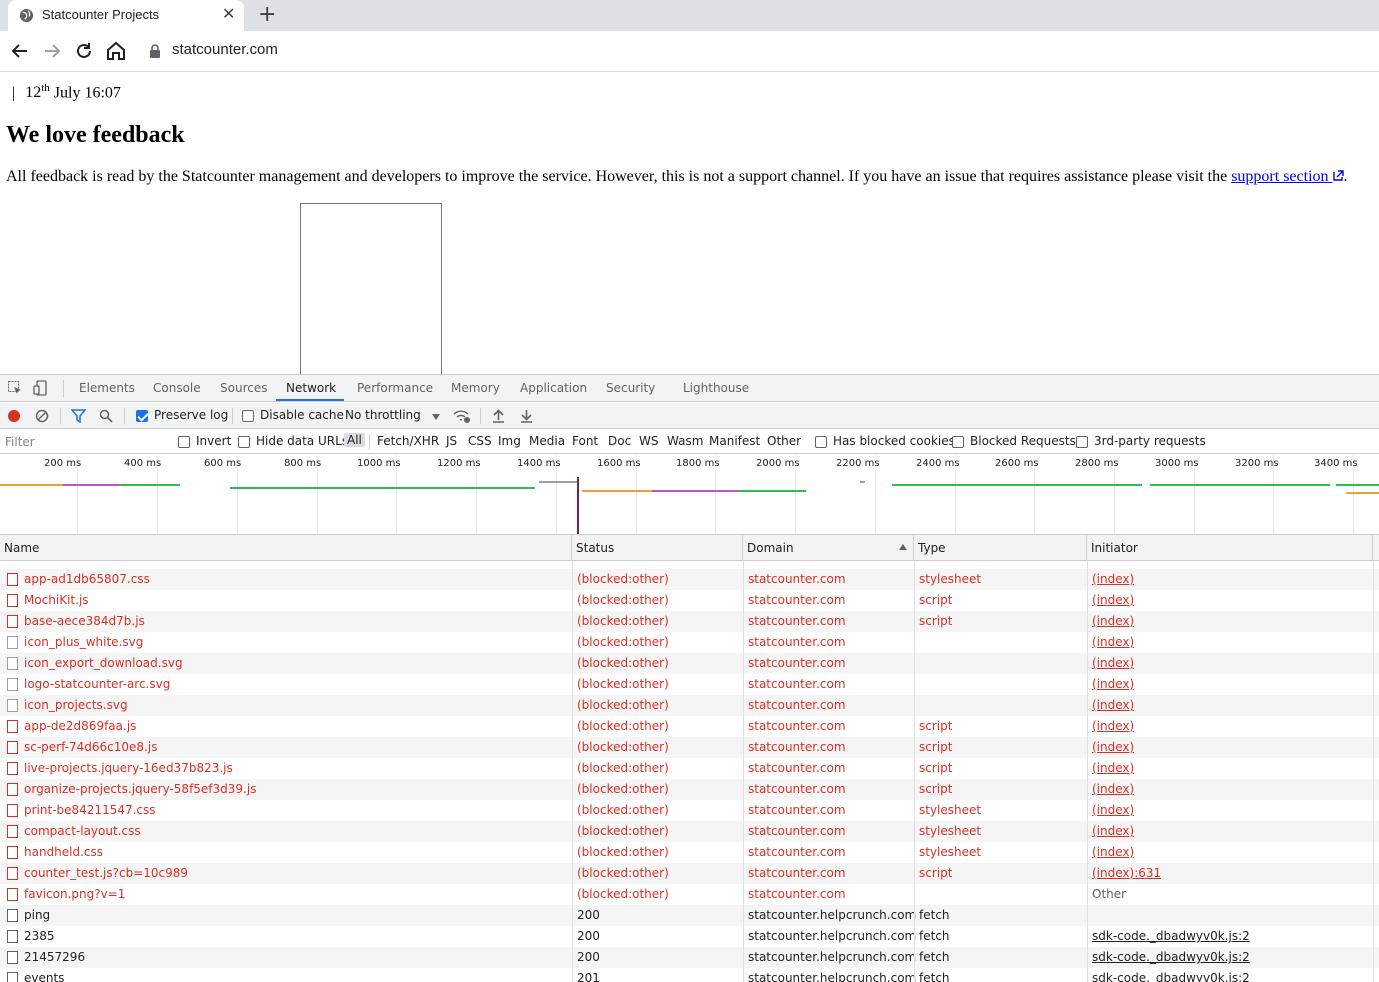 The image size is (1379, 982). I want to click on filter-type-img: Img, so click(509, 441).